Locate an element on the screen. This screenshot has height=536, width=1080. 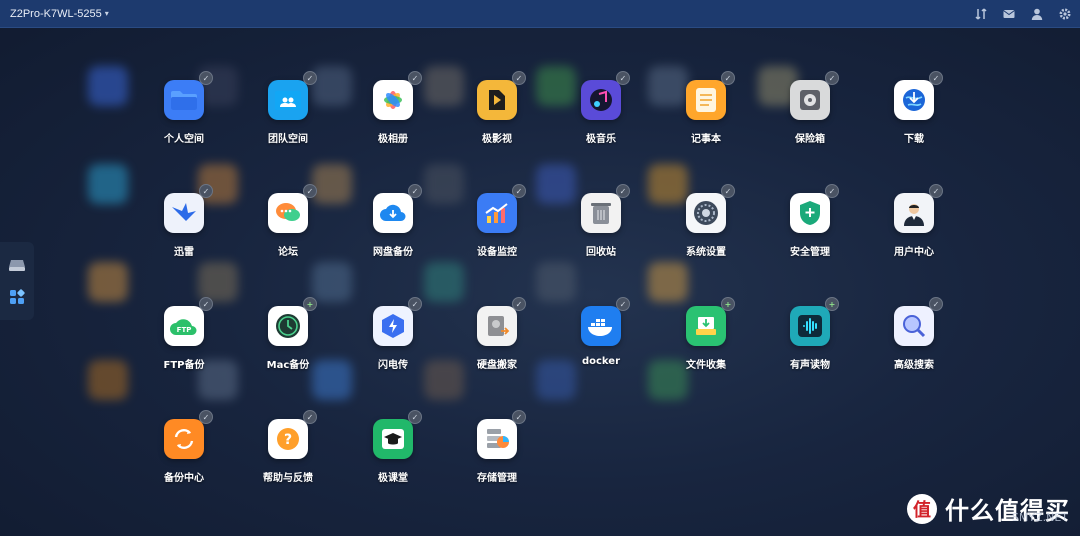
app-tile: ✓ 系统设置 is located at coordinates (706, 234).